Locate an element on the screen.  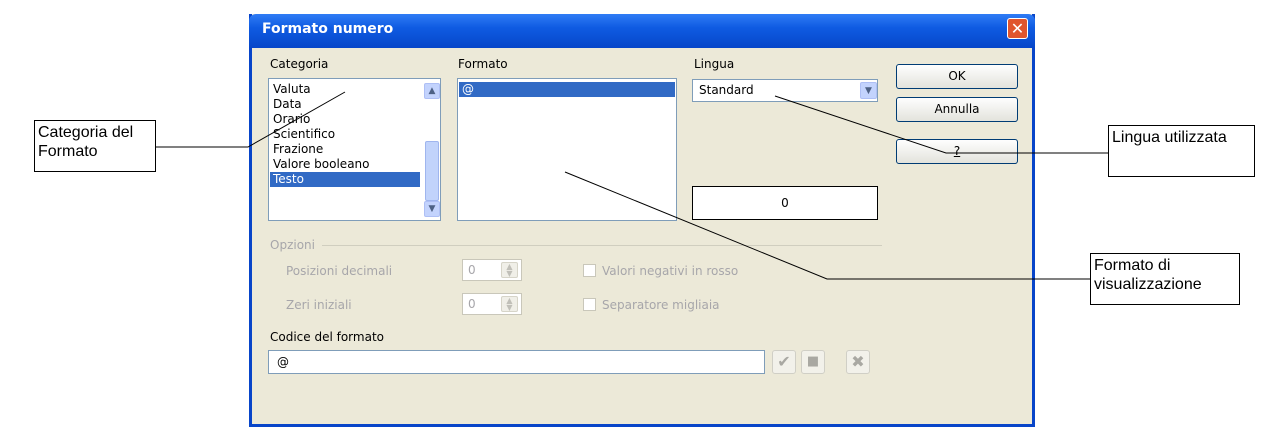
categoria-callout-line is located at coordinates (250, 119).